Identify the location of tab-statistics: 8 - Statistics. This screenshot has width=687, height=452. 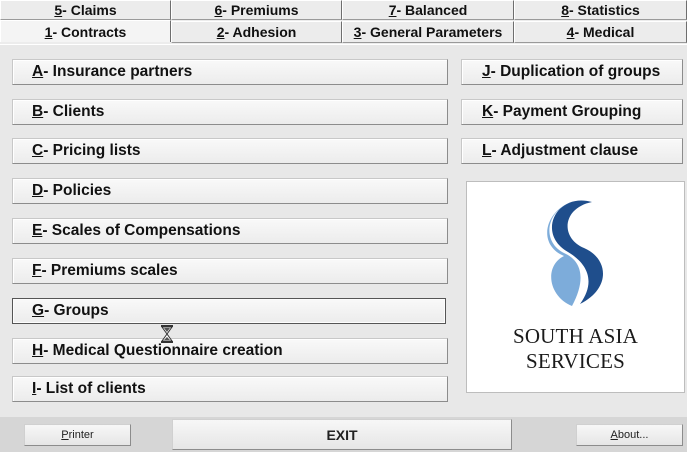
(600, 10).